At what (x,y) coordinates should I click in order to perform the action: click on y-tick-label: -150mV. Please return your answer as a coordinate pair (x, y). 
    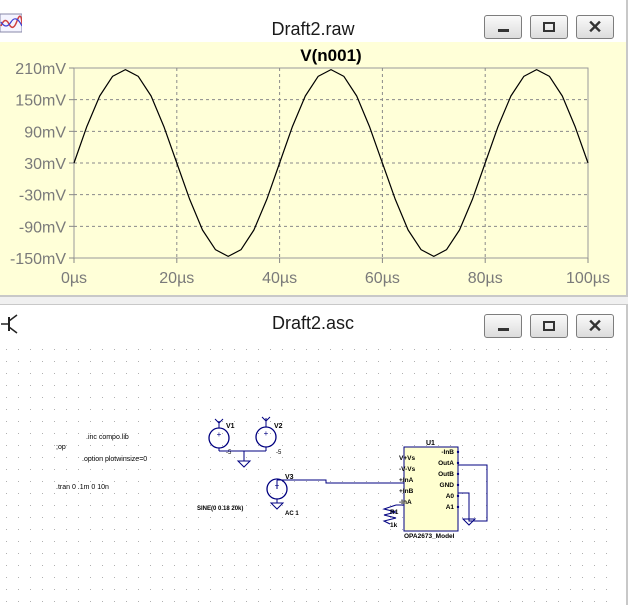
    Looking at the image, I should click on (38, 259).